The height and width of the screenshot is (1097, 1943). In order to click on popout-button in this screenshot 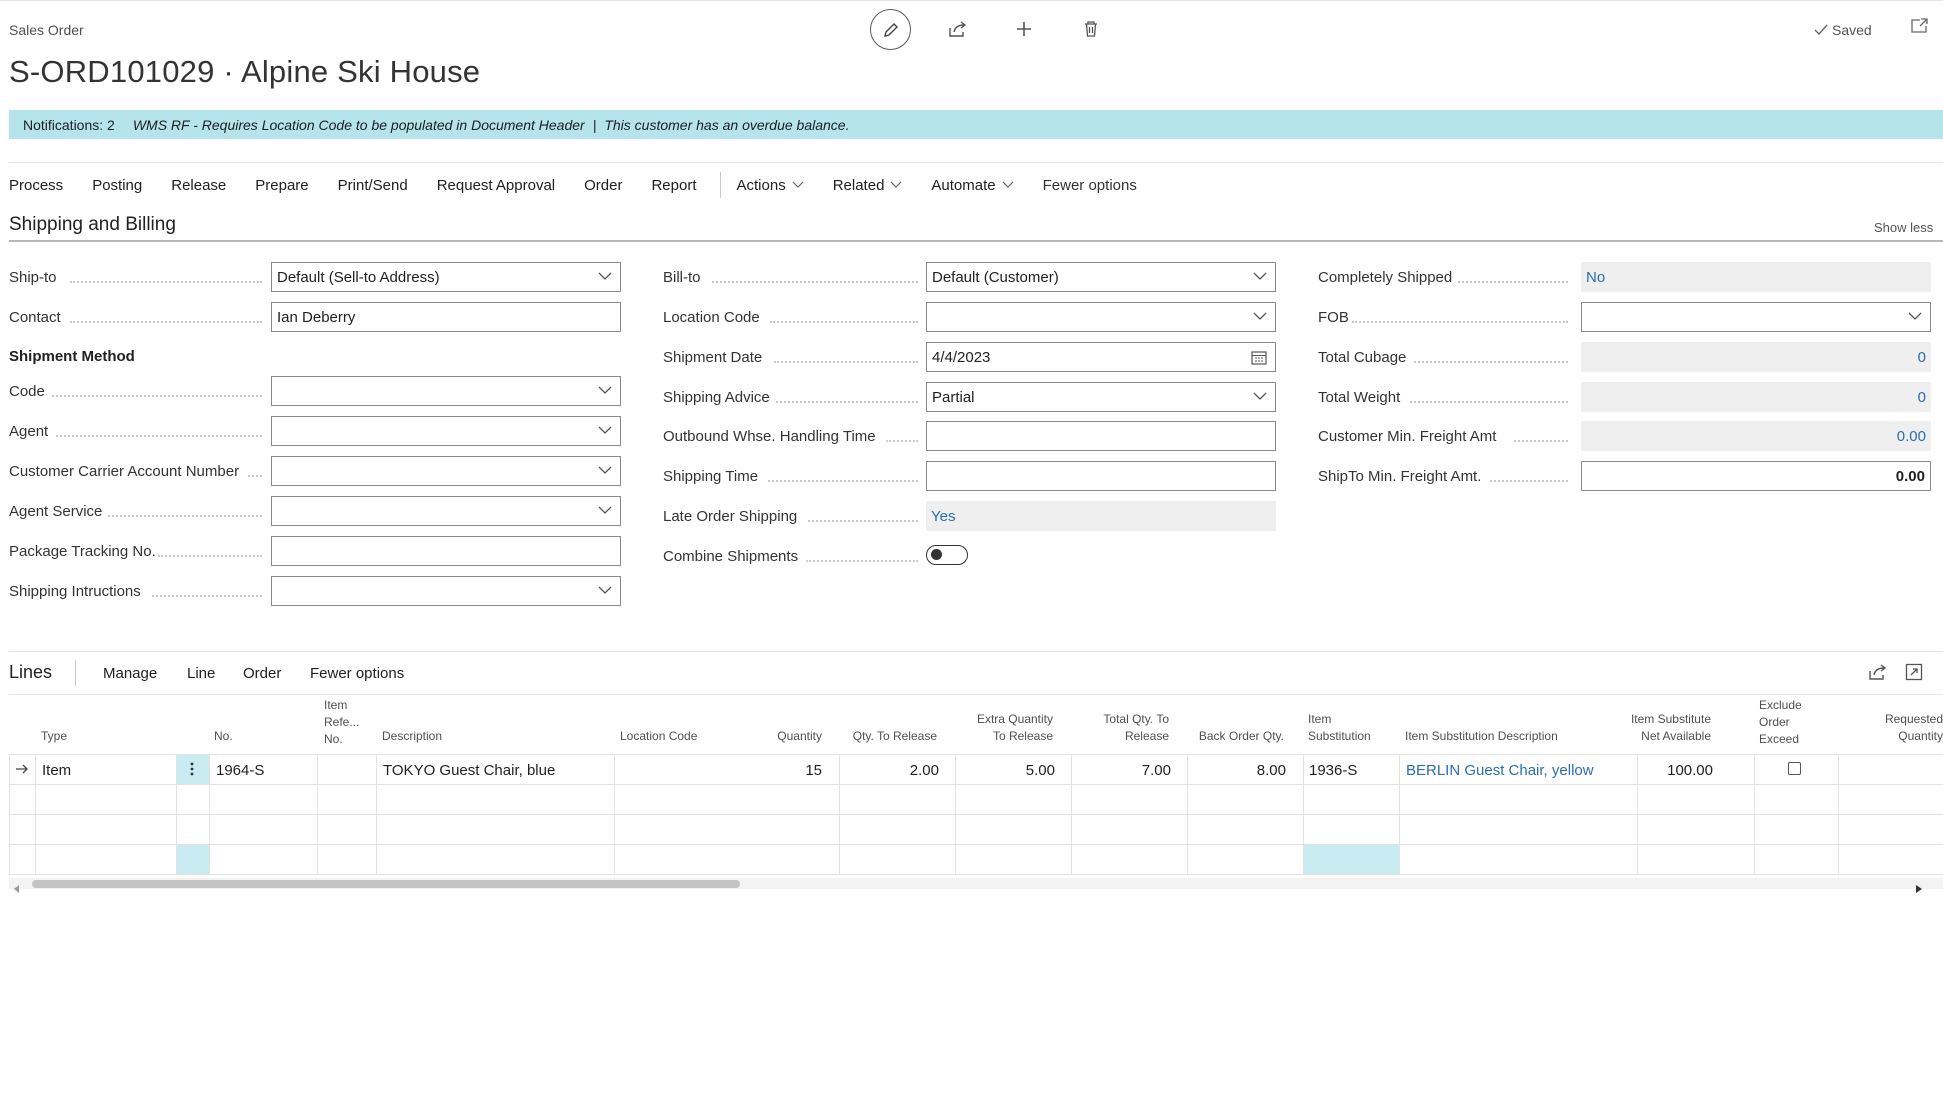, I will do `click(1919, 28)`.